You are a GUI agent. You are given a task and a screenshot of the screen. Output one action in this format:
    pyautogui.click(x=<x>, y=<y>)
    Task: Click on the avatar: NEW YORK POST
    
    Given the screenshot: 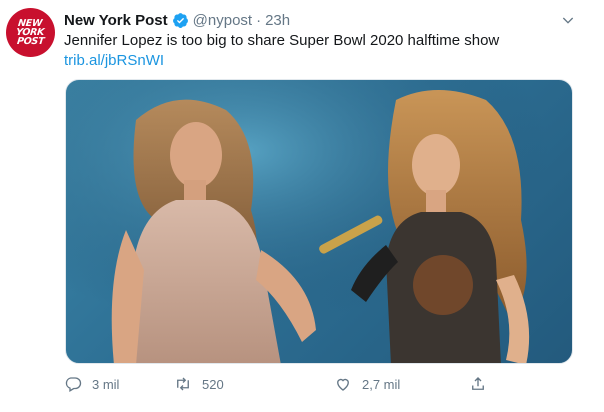 What is the action you would take?
    pyautogui.click(x=30, y=32)
    